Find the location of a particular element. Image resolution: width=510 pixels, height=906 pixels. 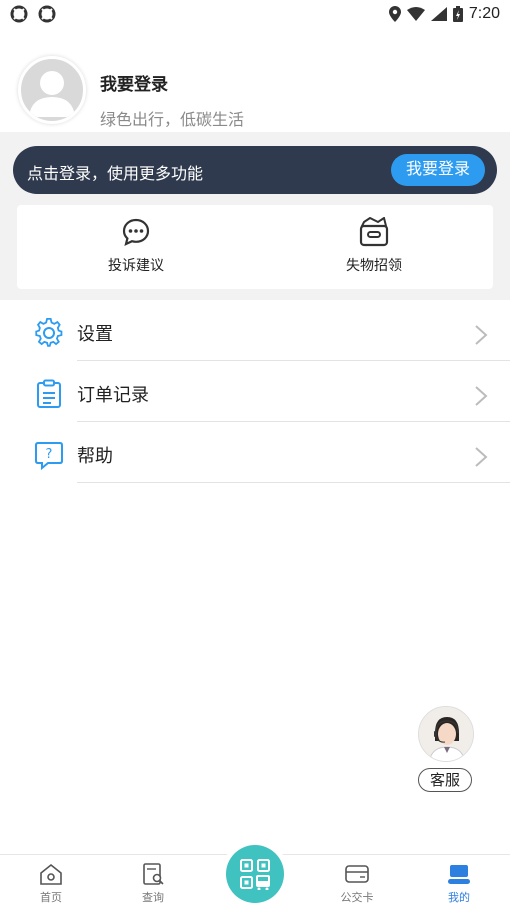

complaint-suggestion-button: 投诉建议 is located at coordinates (136, 247).